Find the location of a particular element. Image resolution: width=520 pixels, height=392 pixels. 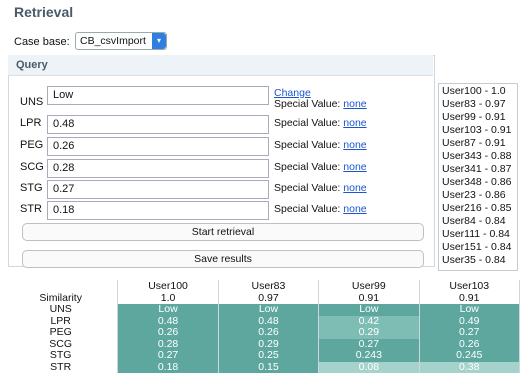

page-title: Retrieval is located at coordinates (44, 12).